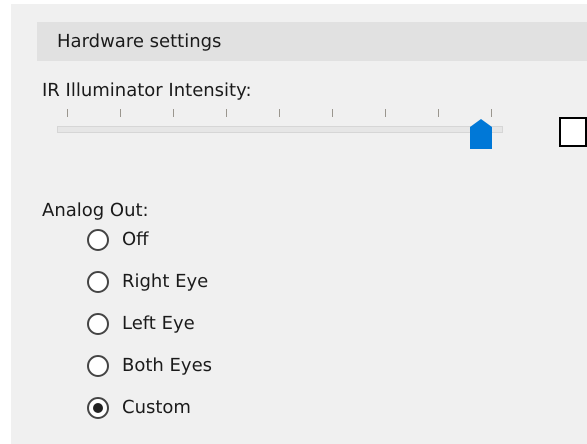 Image resolution: width=587 pixels, height=444 pixels. Describe the element at coordinates (337, 240) in the screenshot. I see `radio-option: Off` at that location.